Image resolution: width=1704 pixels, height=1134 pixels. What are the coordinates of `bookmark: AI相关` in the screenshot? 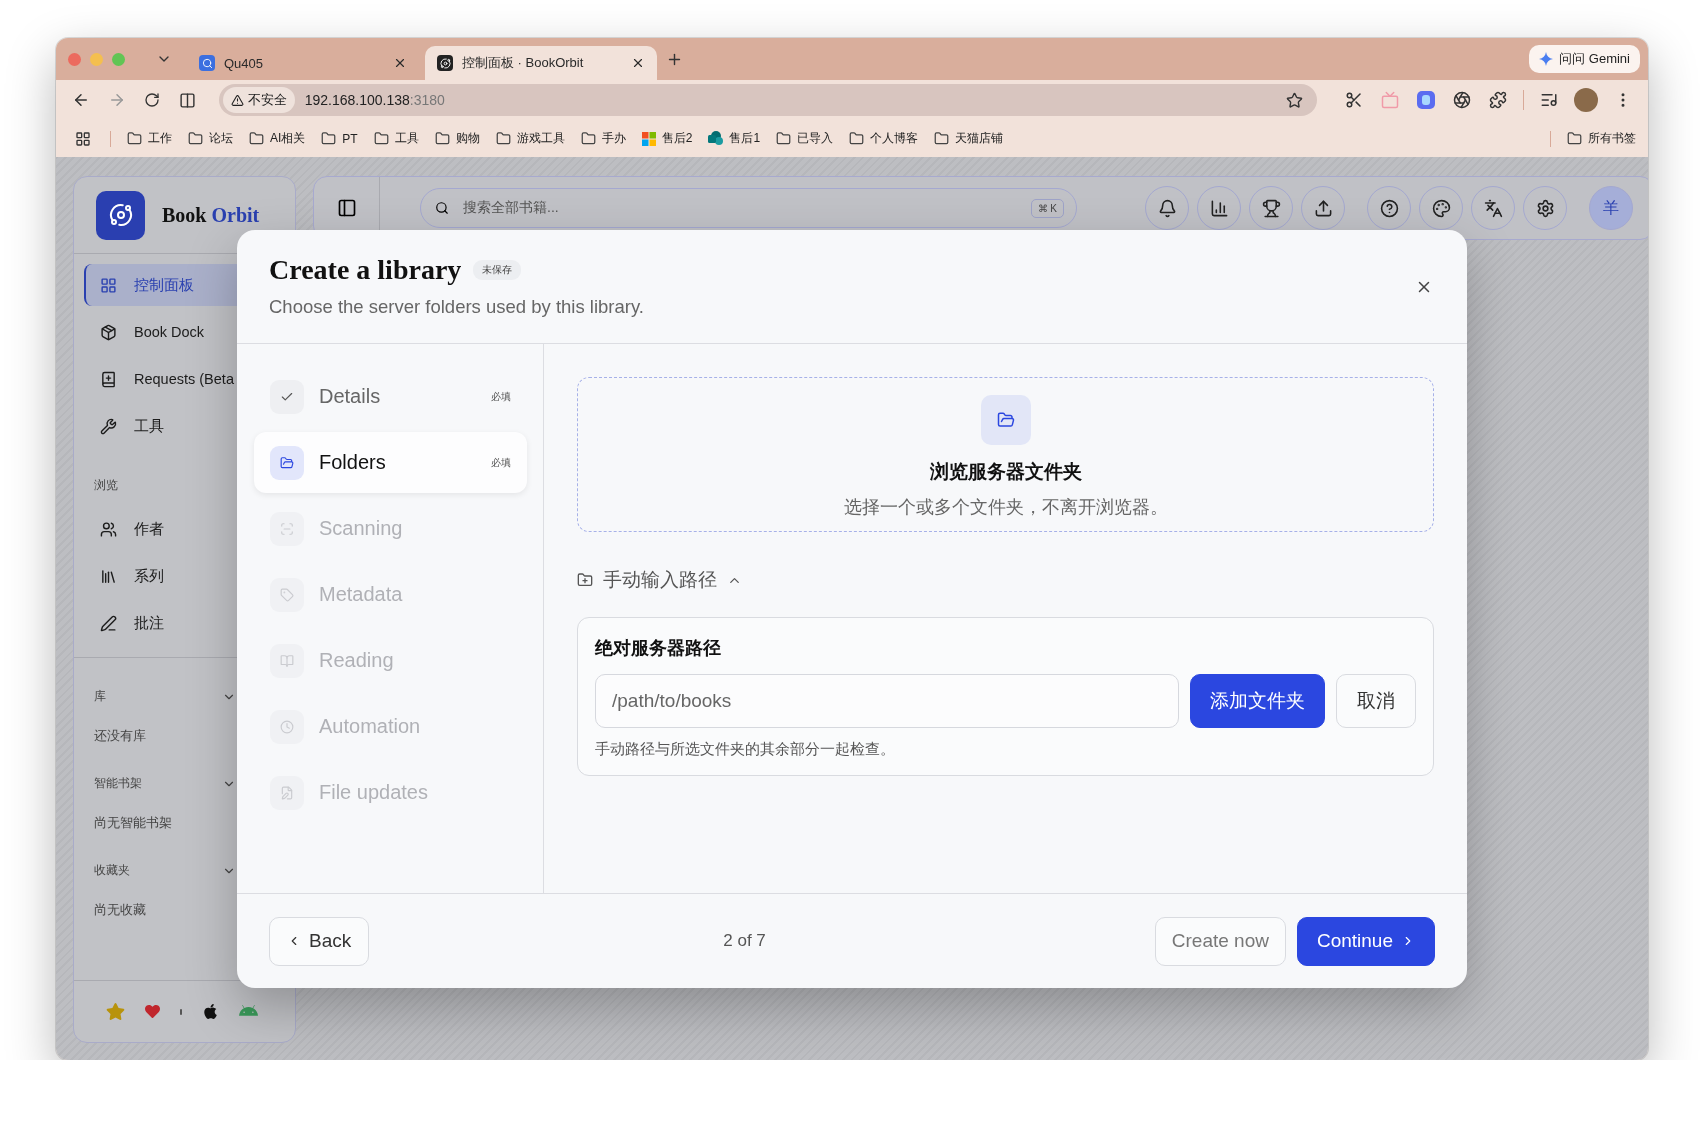 It's located at (277, 138).